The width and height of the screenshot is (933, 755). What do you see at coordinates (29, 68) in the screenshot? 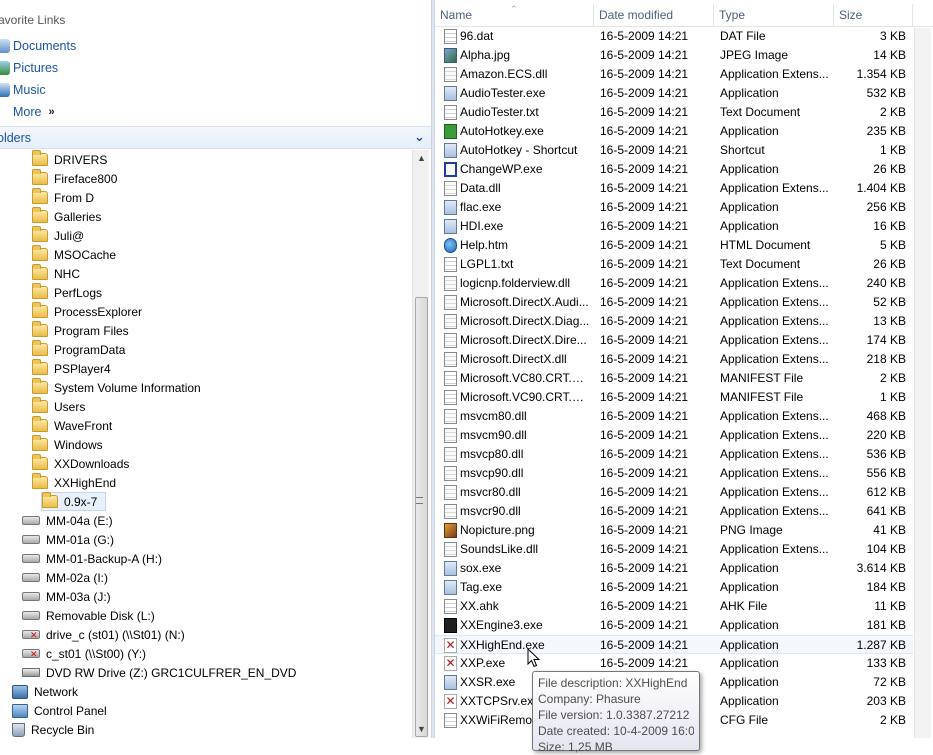
I see `favorite-link-pictures: Pictures` at bounding box center [29, 68].